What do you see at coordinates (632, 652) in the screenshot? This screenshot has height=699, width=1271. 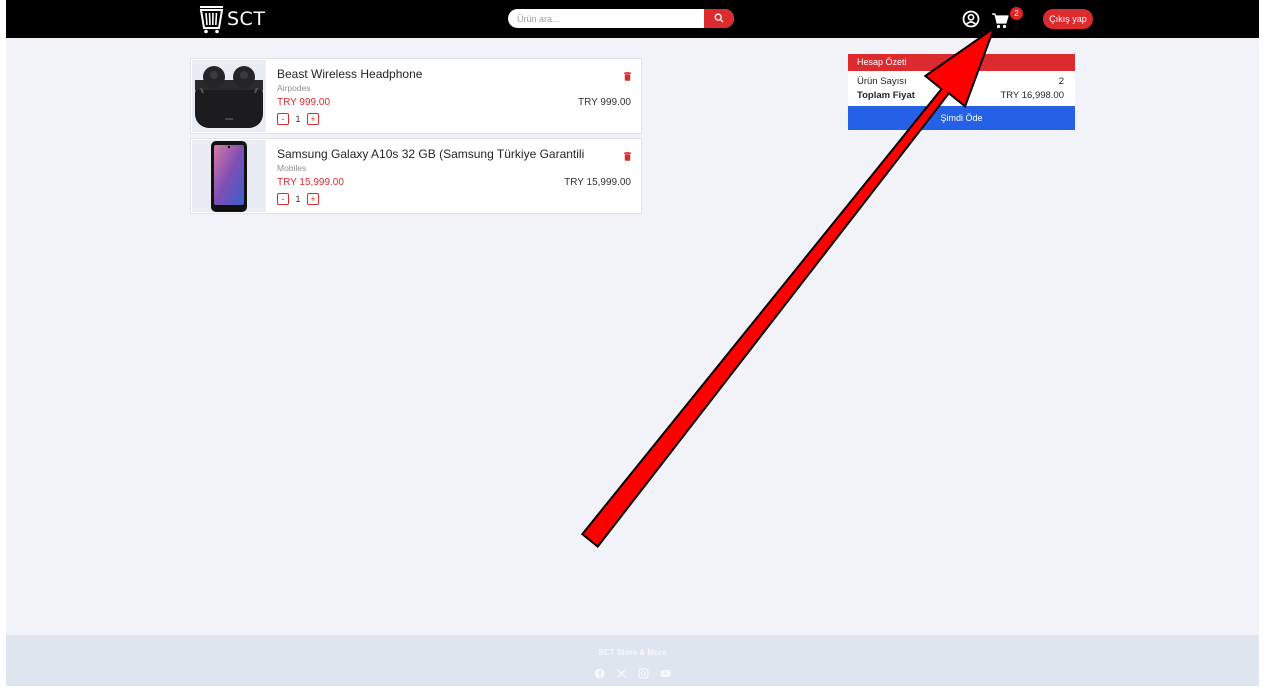 I see `footer-title: SCT Store & More` at bounding box center [632, 652].